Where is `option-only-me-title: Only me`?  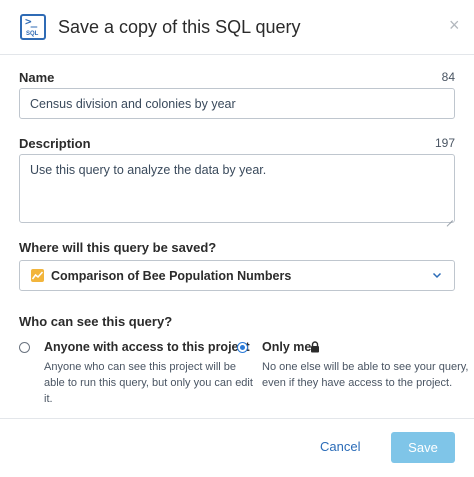
option-only-me-title: Only me is located at coordinates (287, 347).